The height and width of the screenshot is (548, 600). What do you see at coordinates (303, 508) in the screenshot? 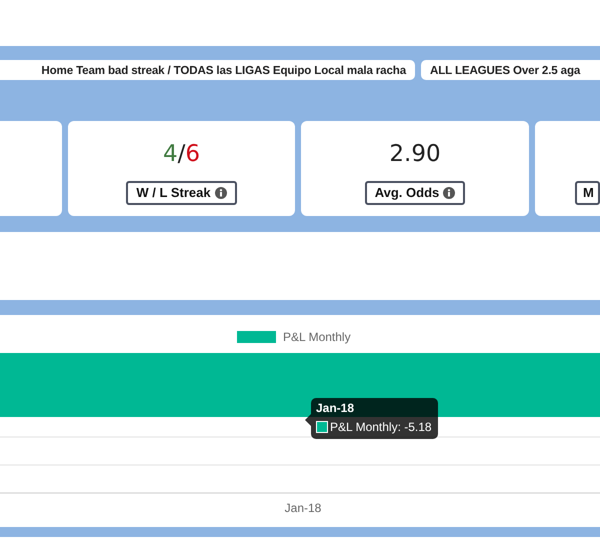
I see `x-axis-label: Jan-18` at bounding box center [303, 508].